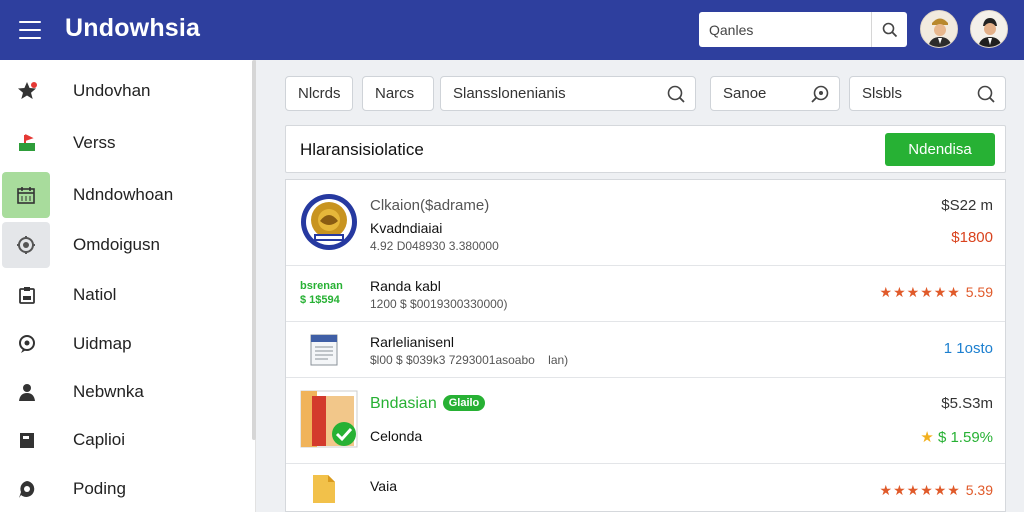  What do you see at coordinates (26, 245) in the screenshot?
I see `settings-icon` at bounding box center [26, 245].